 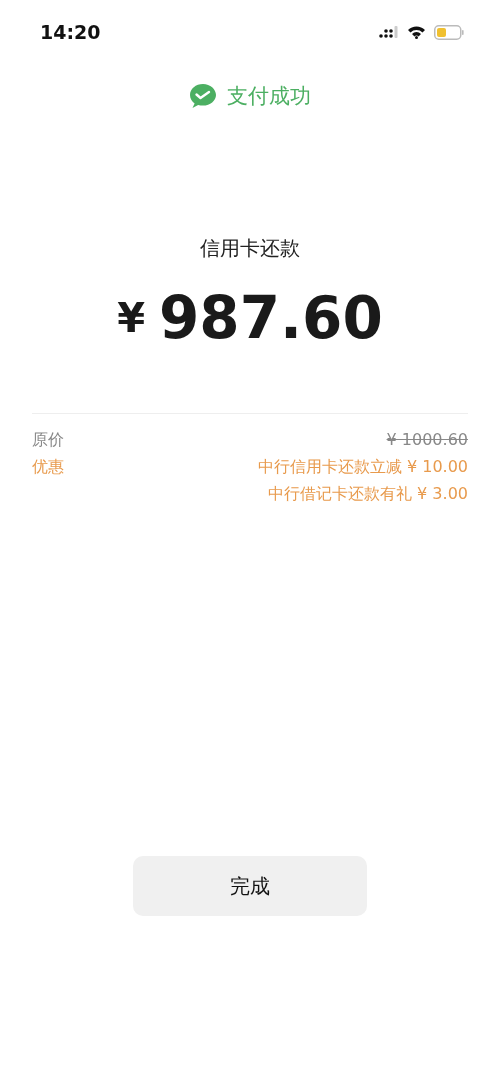 What do you see at coordinates (416, 32) in the screenshot?
I see `wifi-icon` at bounding box center [416, 32].